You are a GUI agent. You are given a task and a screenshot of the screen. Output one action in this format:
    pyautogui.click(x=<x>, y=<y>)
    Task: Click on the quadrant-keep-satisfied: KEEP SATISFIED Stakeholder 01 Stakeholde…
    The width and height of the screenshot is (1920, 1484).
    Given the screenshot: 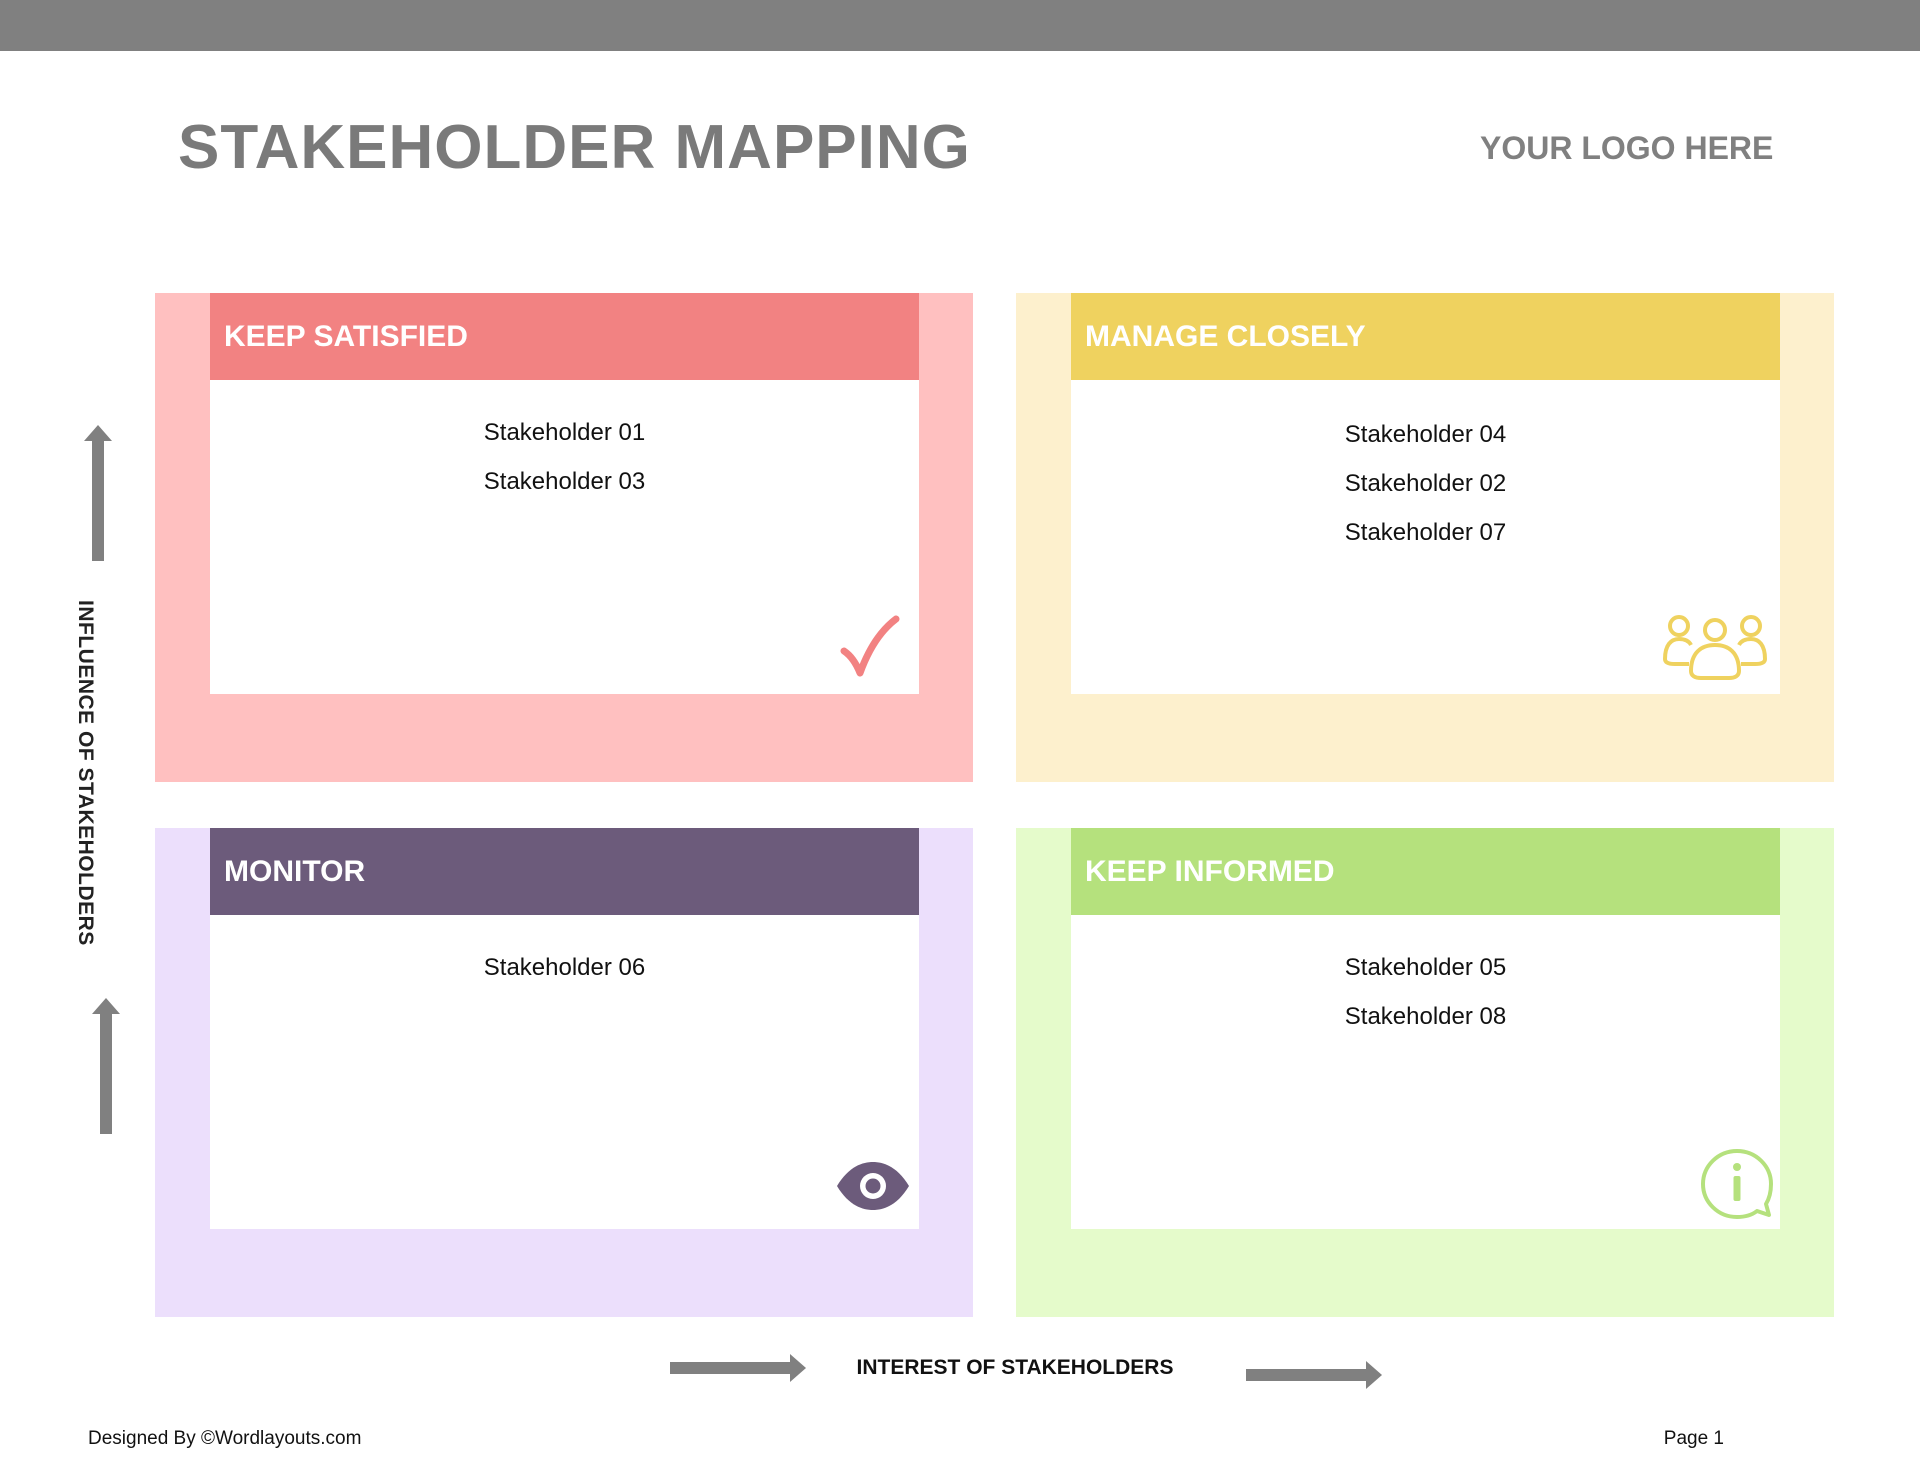 What is the action you would take?
    pyautogui.click(x=564, y=537)
    